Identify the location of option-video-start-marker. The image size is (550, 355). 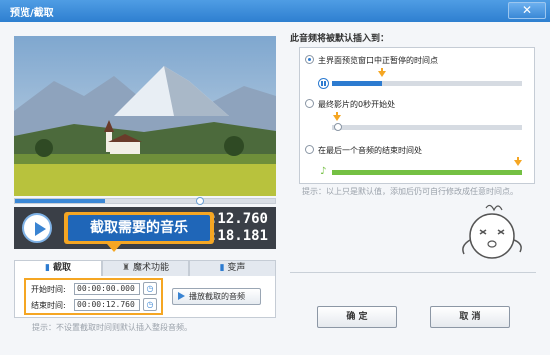
(338, 127).